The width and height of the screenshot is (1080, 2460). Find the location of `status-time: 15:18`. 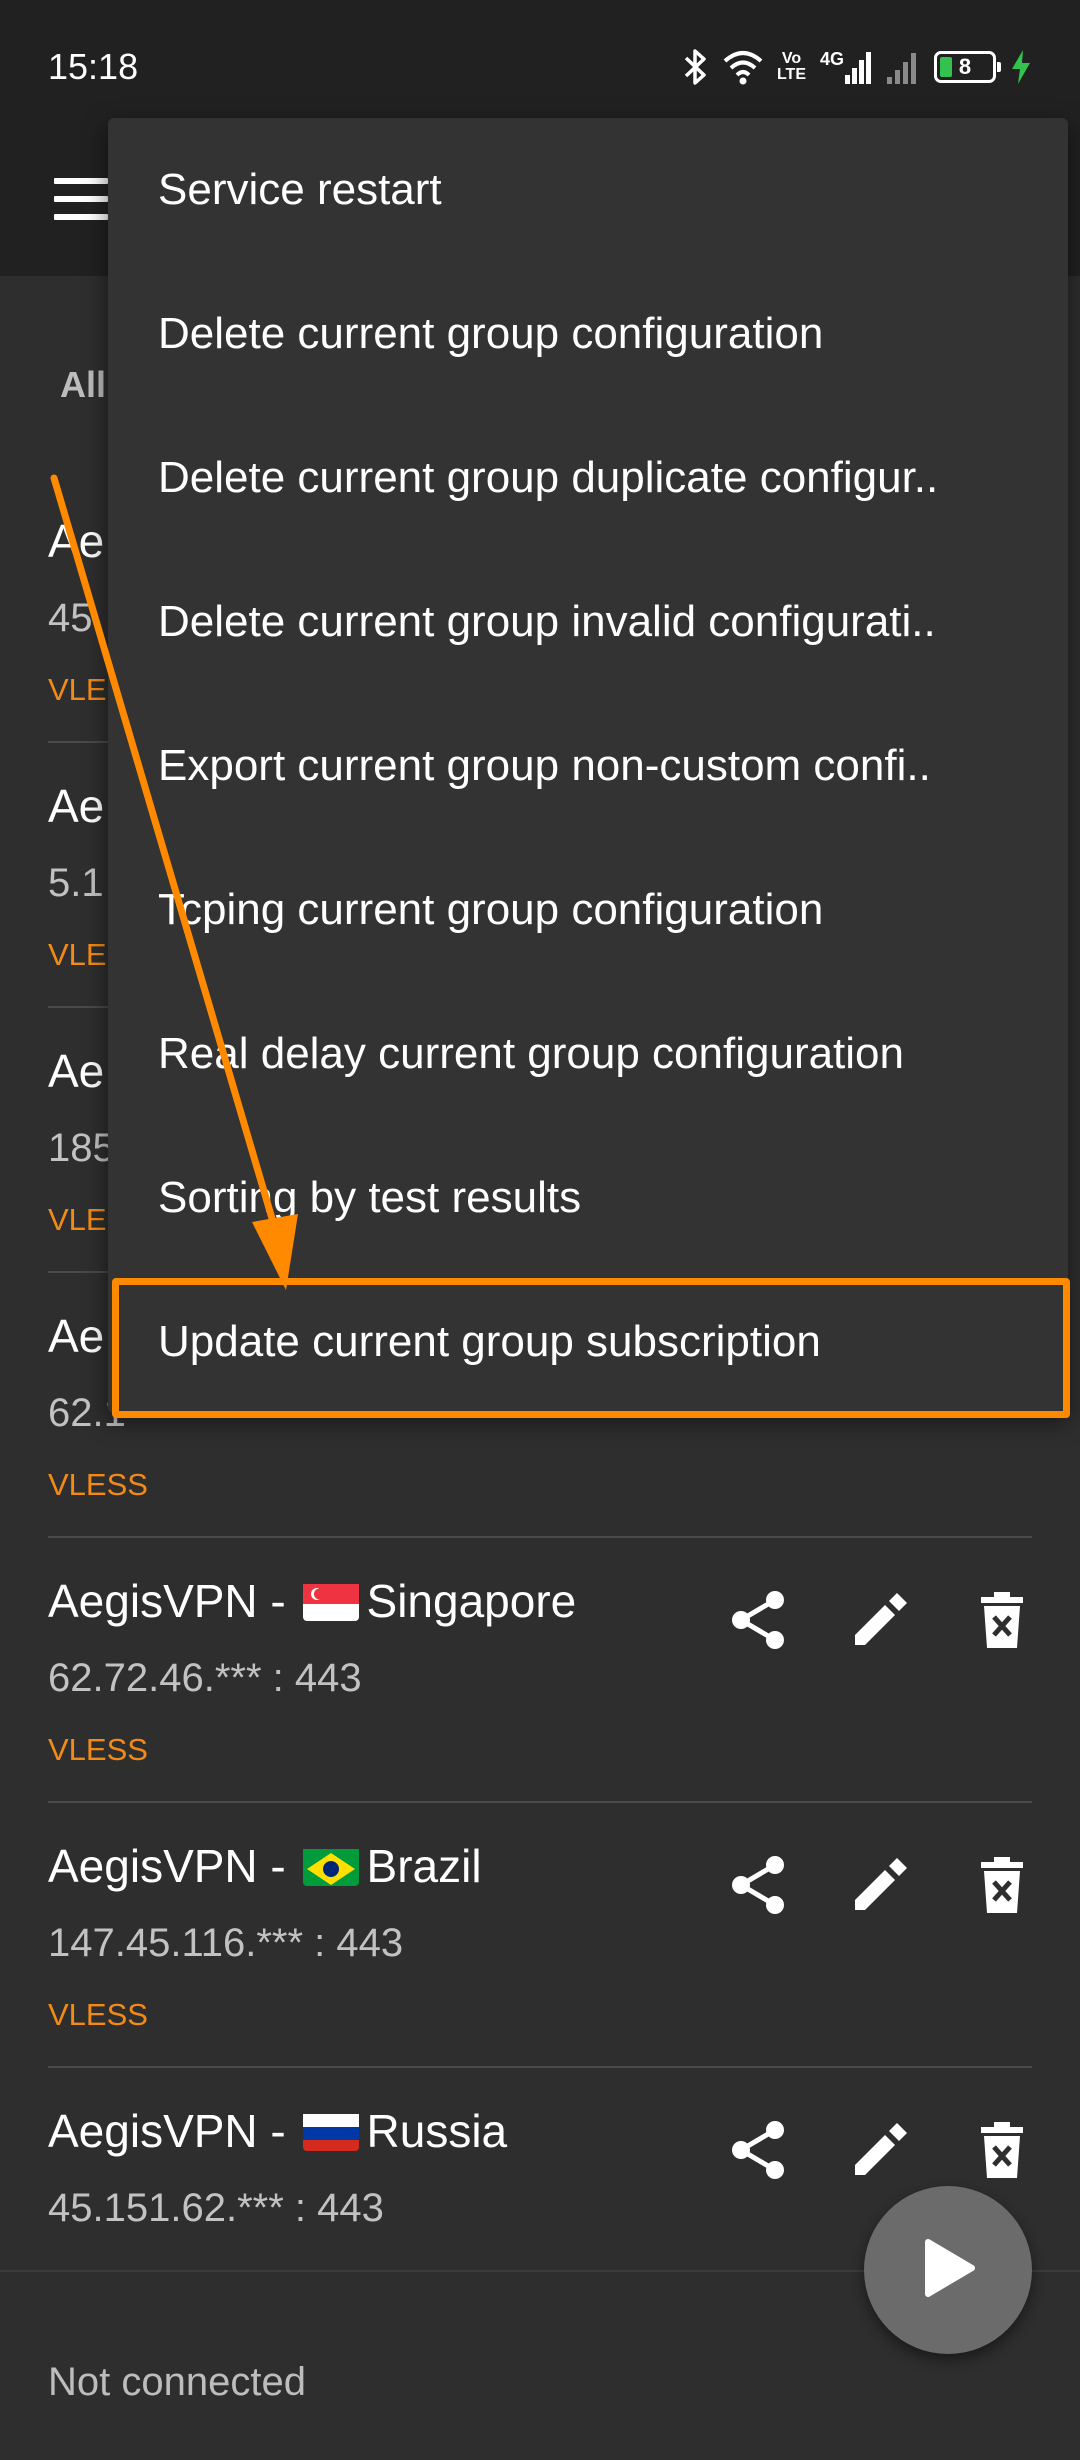

status-time: 15:18 is located at coordinates (93, 66).